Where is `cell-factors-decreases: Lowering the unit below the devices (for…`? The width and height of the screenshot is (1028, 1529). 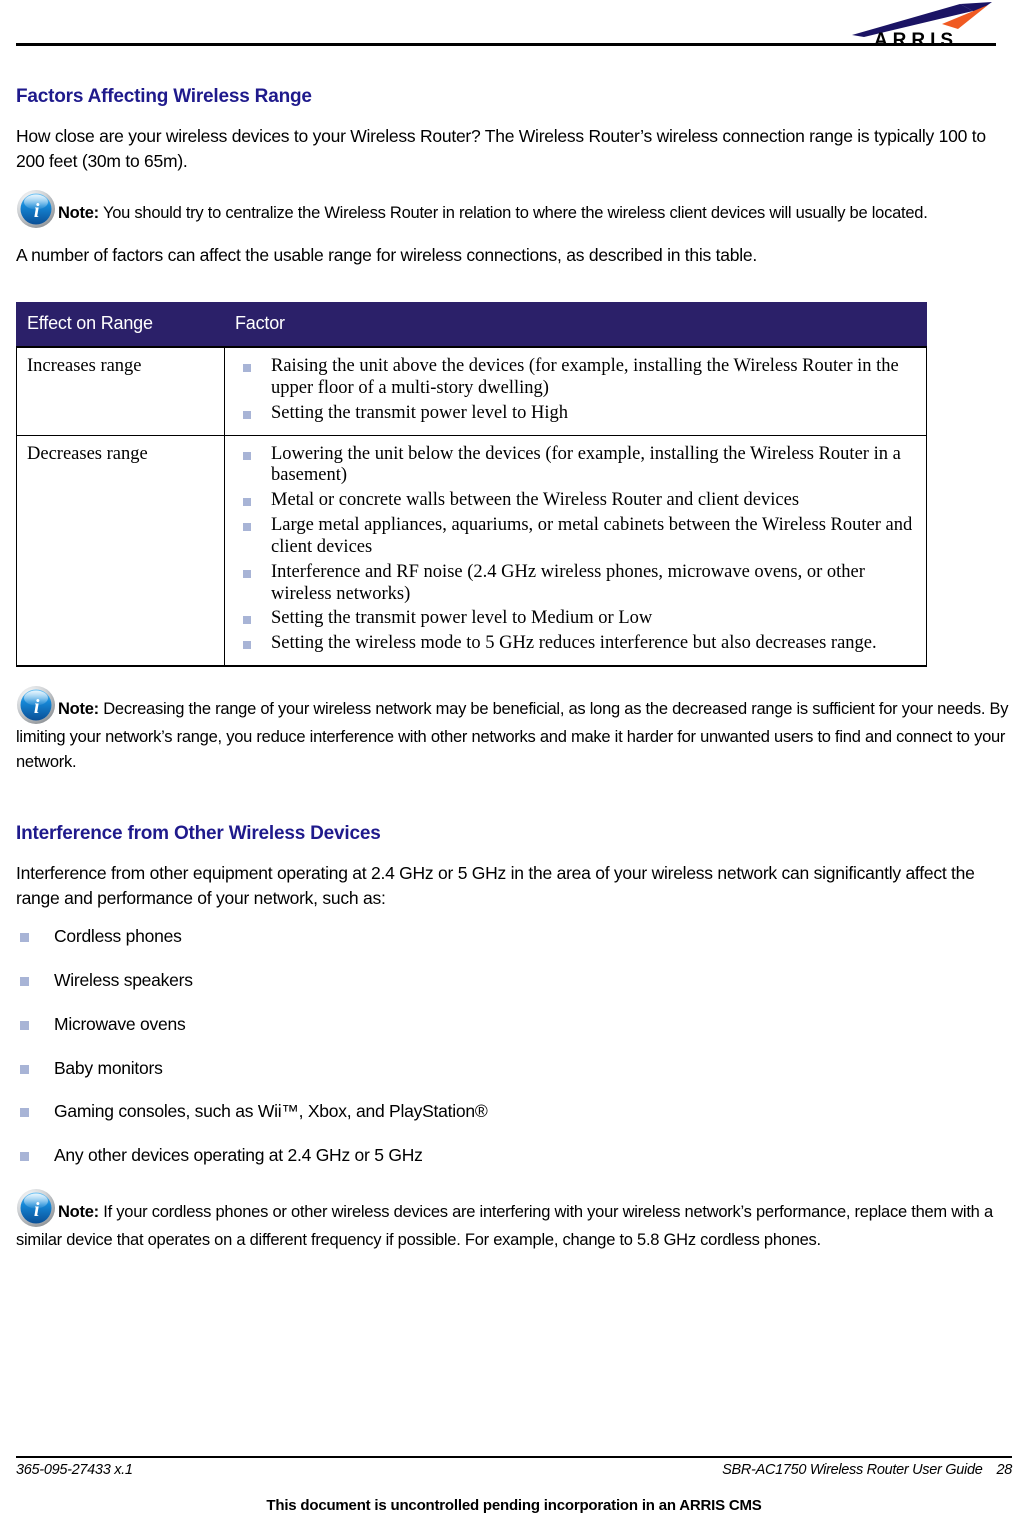 cell-factors-decreases: Lowering the unit below the devices (for… is located at coordinates (575, 551).